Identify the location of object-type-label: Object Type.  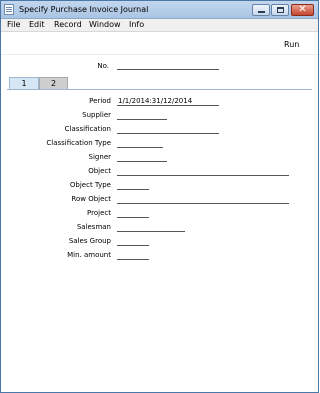
(90, 185).